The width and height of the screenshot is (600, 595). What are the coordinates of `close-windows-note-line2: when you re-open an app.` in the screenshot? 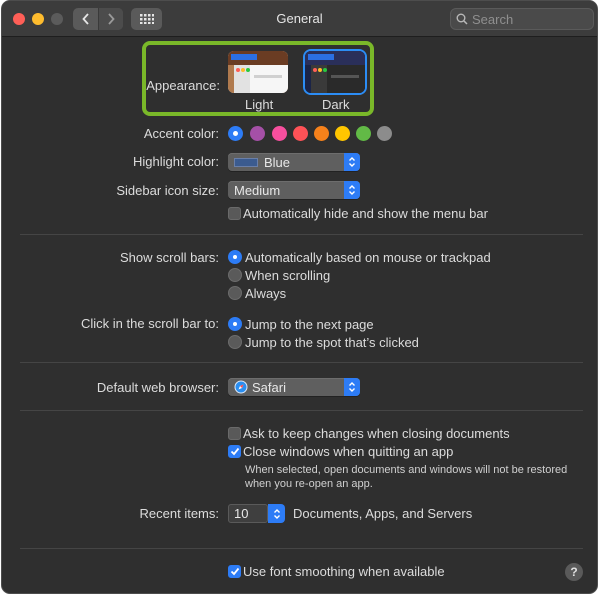 It's located at (309, 484).